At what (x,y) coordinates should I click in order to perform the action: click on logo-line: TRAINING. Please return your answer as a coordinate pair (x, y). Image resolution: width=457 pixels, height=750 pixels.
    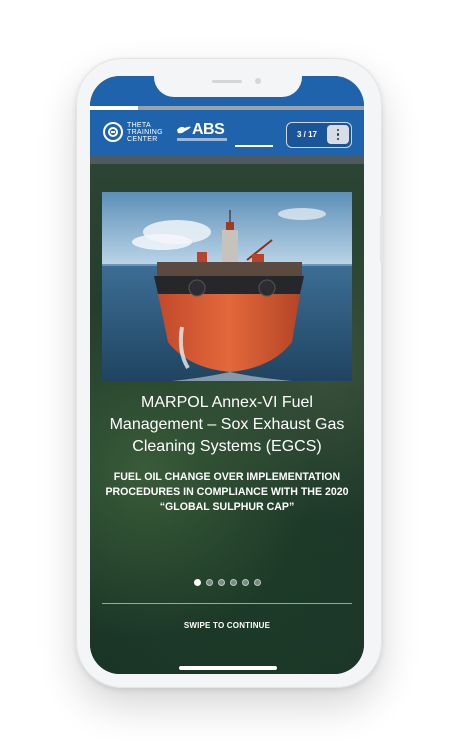
    Looking at the image, I should click on (145, 132).